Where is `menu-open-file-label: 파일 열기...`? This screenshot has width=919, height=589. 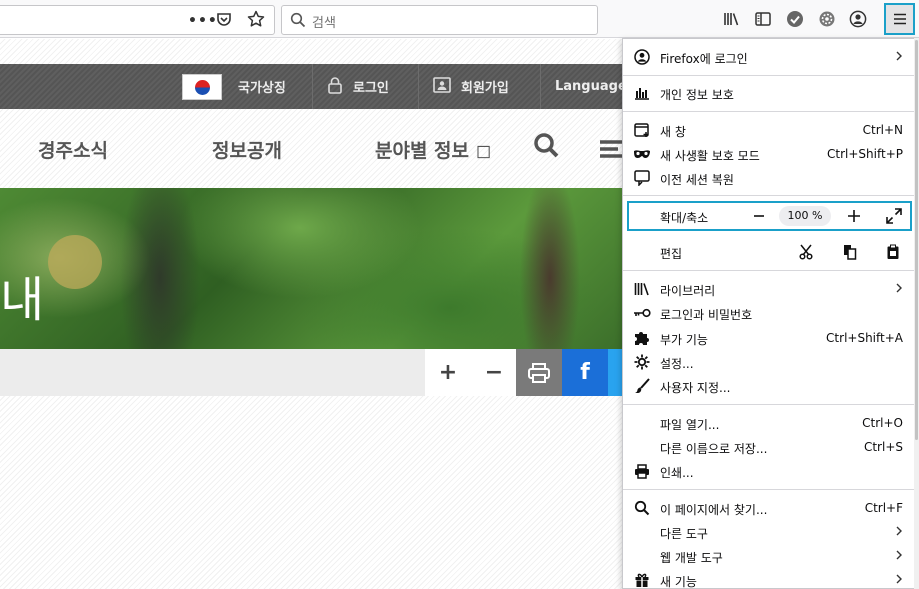
menu-open-file-label: 파일 열기... is located at coordinates (690, 425).